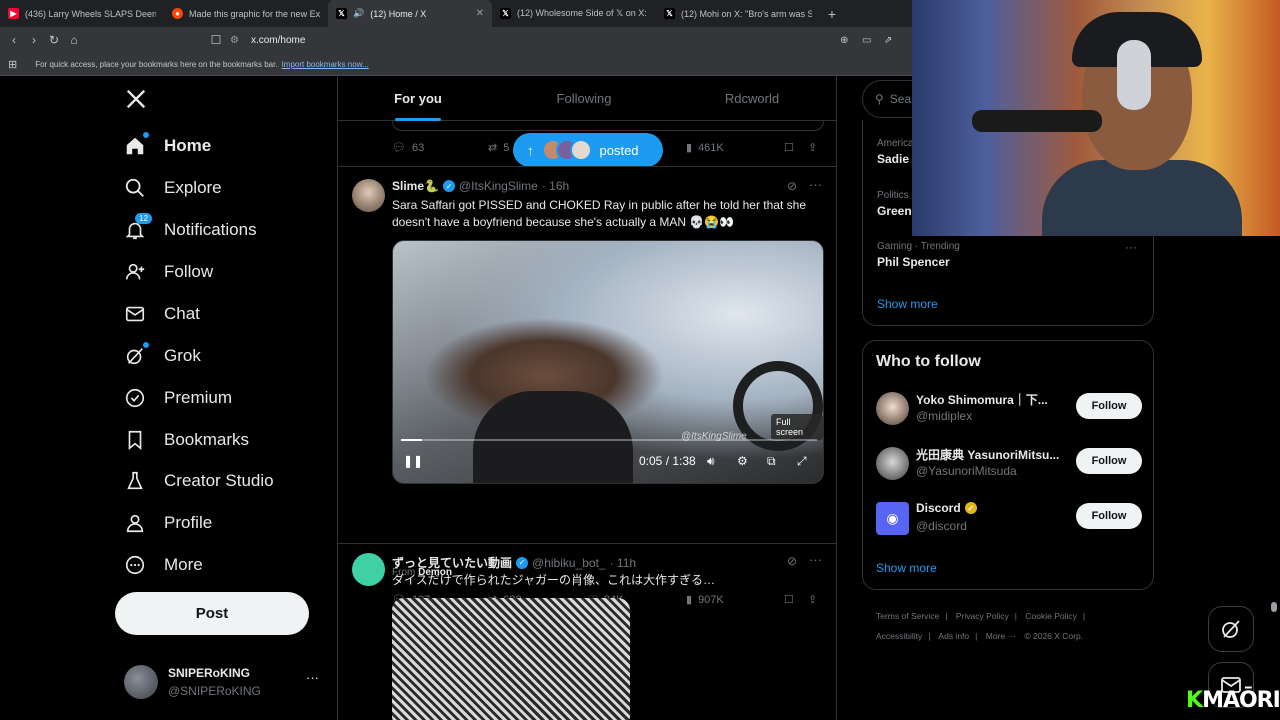 The image size is (1280, 720). What do you see at coordinates (907, 616) in the screenshot?
I see `footer-link: Terms of Service` at bounding box center [907, 616].